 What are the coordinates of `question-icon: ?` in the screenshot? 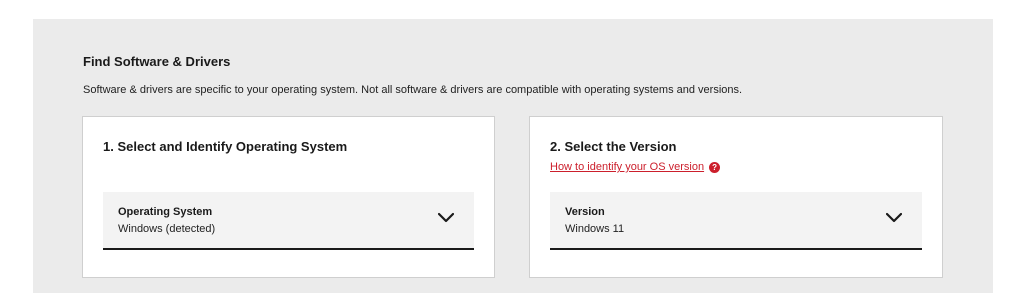 It's located at (715, 167).